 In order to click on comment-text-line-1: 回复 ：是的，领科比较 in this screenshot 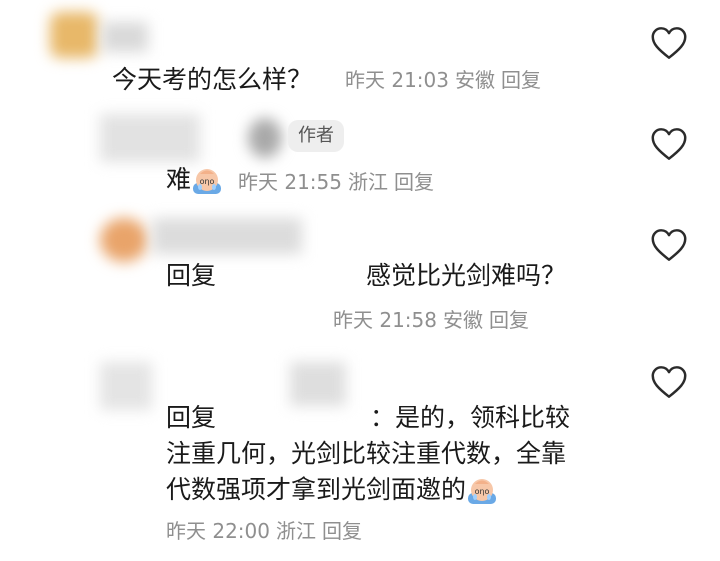, I will do `click(396, 418)`.